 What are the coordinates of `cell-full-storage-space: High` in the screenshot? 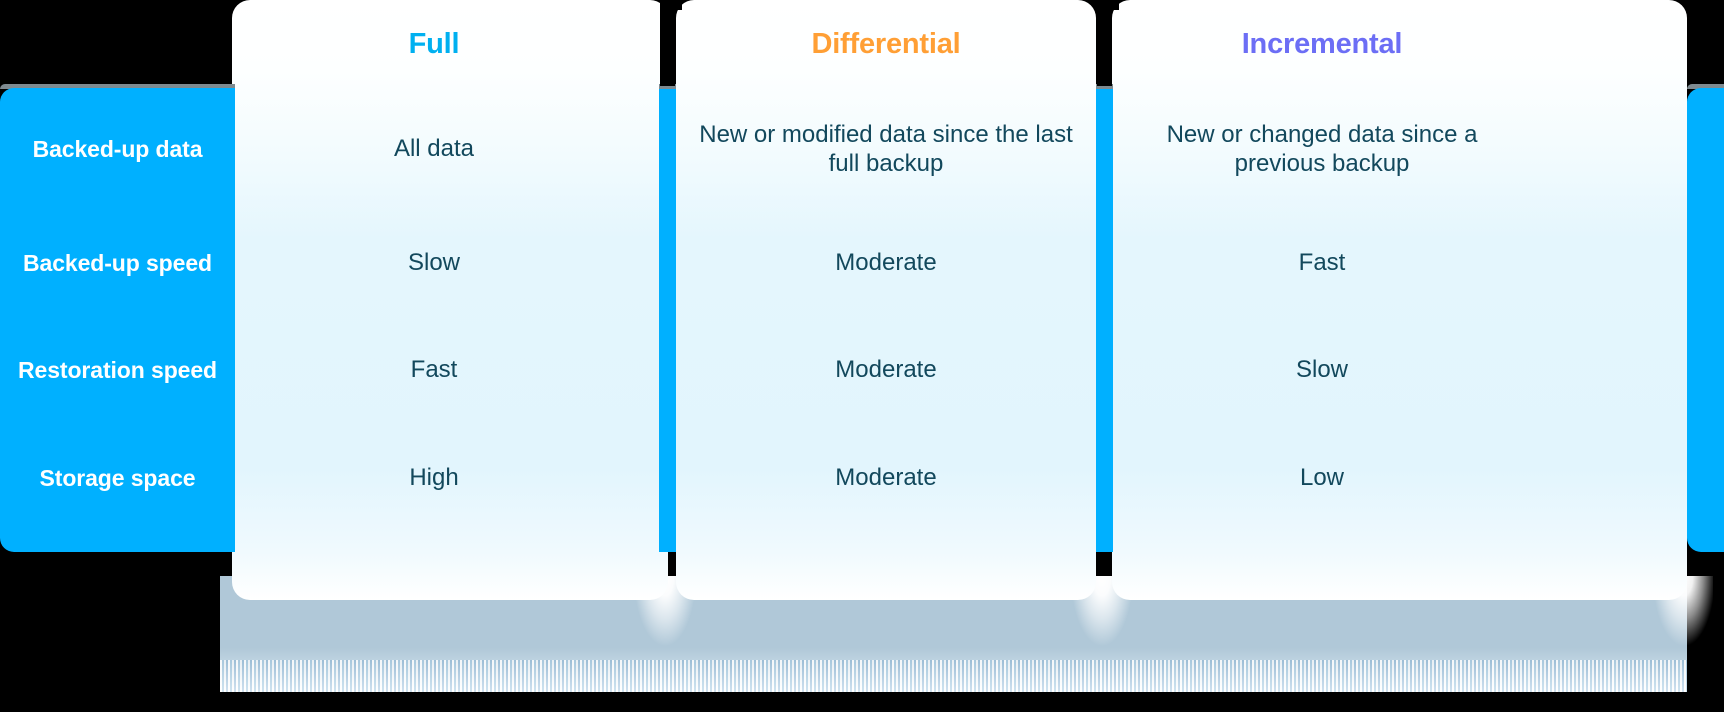 It's located at (434, 478).